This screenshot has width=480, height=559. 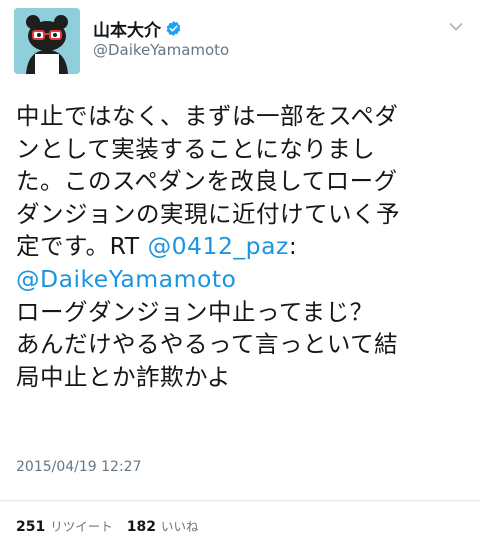 What do you see at coordinates (456, 27) in the screenshot?
I see `chevron-down-icon` at bounding box center [456, 27].